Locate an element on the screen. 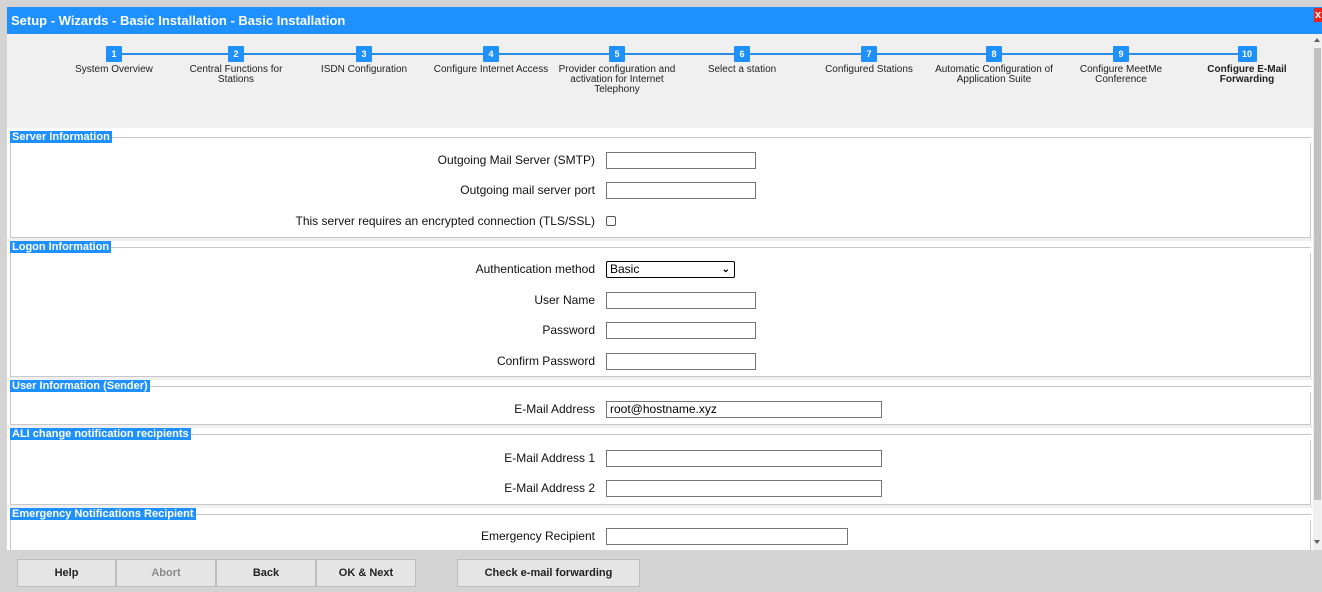 This screenshot has width=1322, height=592. step-3: 3 ISDN Configuration is located at coordinates (364, 60).